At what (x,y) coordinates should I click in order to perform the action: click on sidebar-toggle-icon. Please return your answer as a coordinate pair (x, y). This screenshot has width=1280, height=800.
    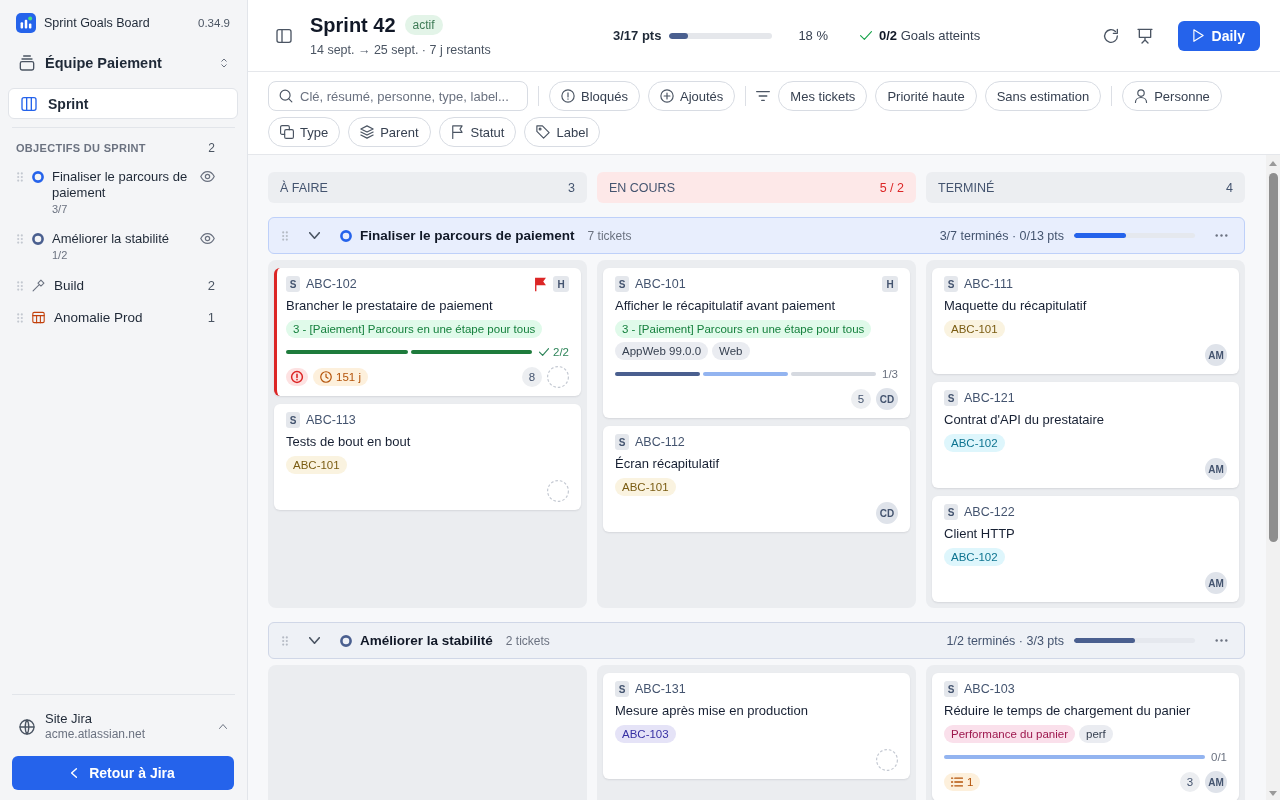
    Looking at the image, I should click on (284, 35).